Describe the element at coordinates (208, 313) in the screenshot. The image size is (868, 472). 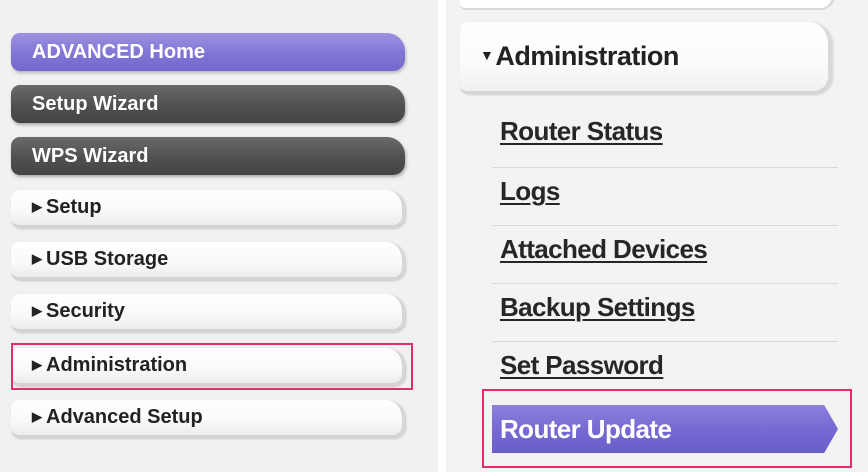
I see `security-menu-item: ▶ Security` at that location.